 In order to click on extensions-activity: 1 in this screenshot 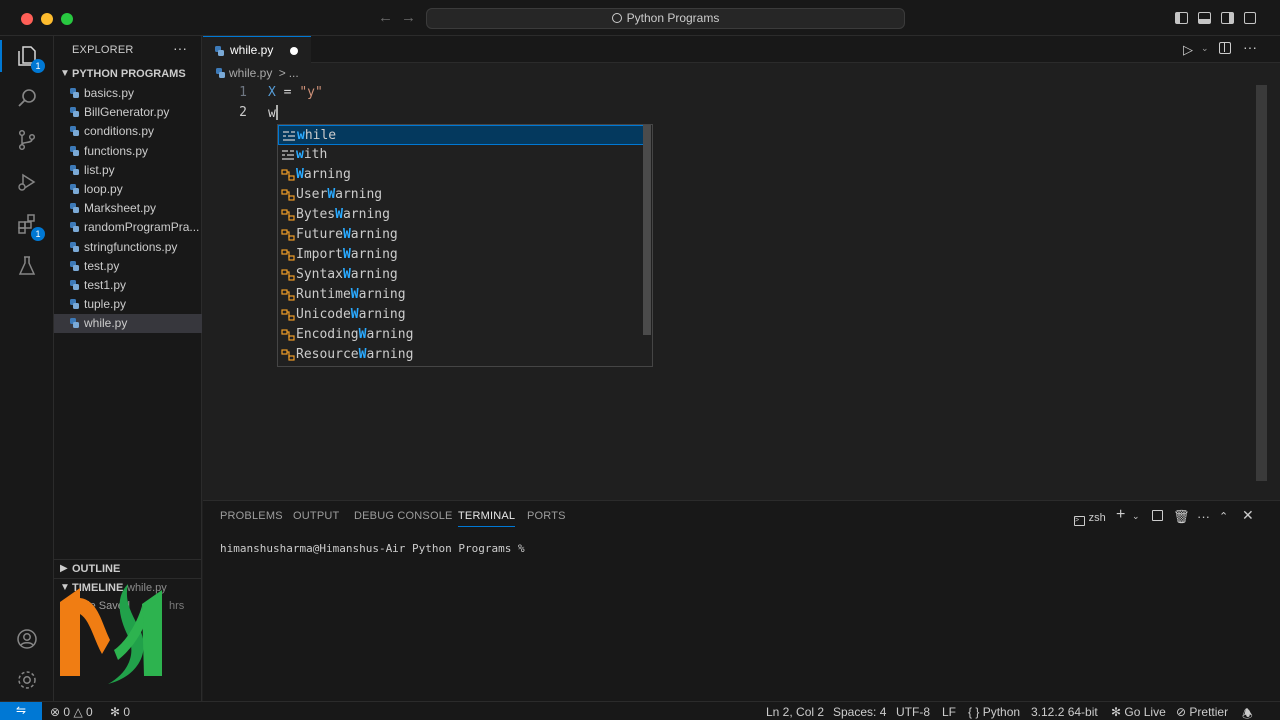, I will do `click(30, 226)`.